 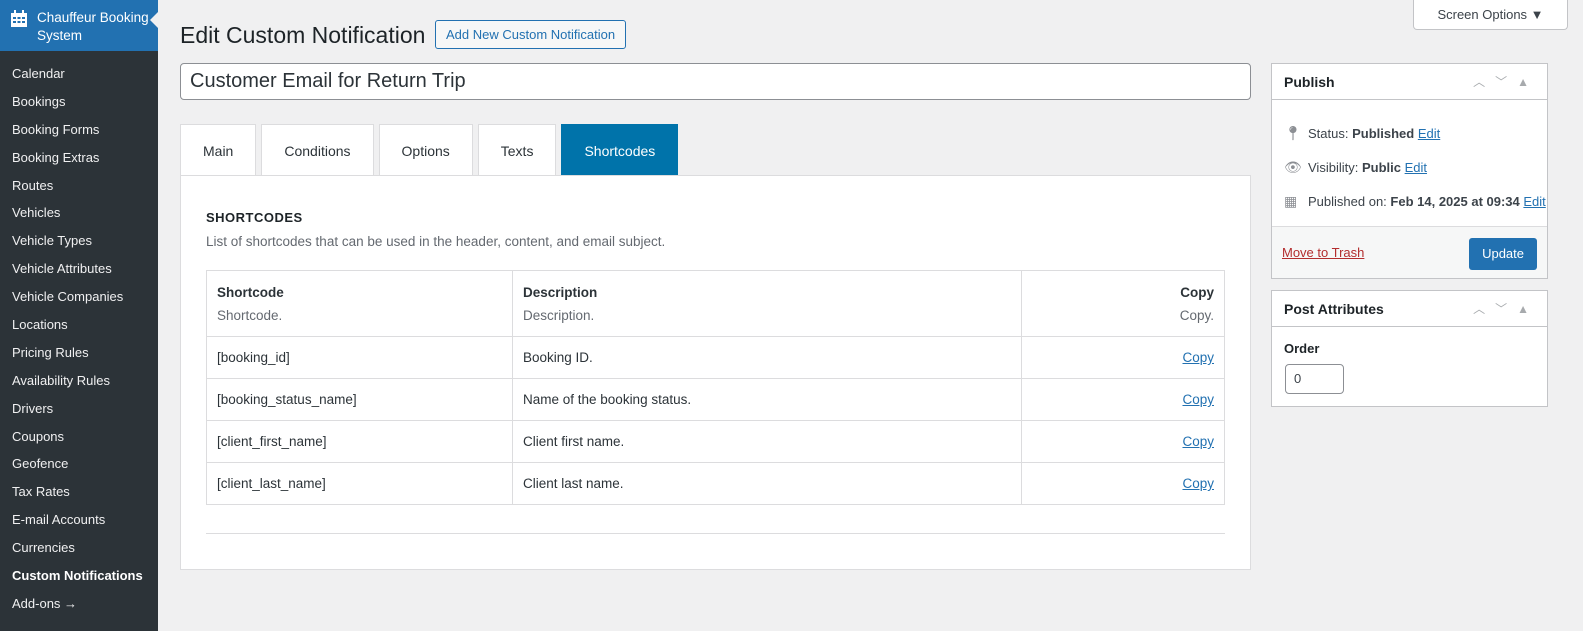 What do you see at coordinates (79, 437) in the screenshot?
I see `sidebar-item: Coupons` at bounding box center [79, 437].